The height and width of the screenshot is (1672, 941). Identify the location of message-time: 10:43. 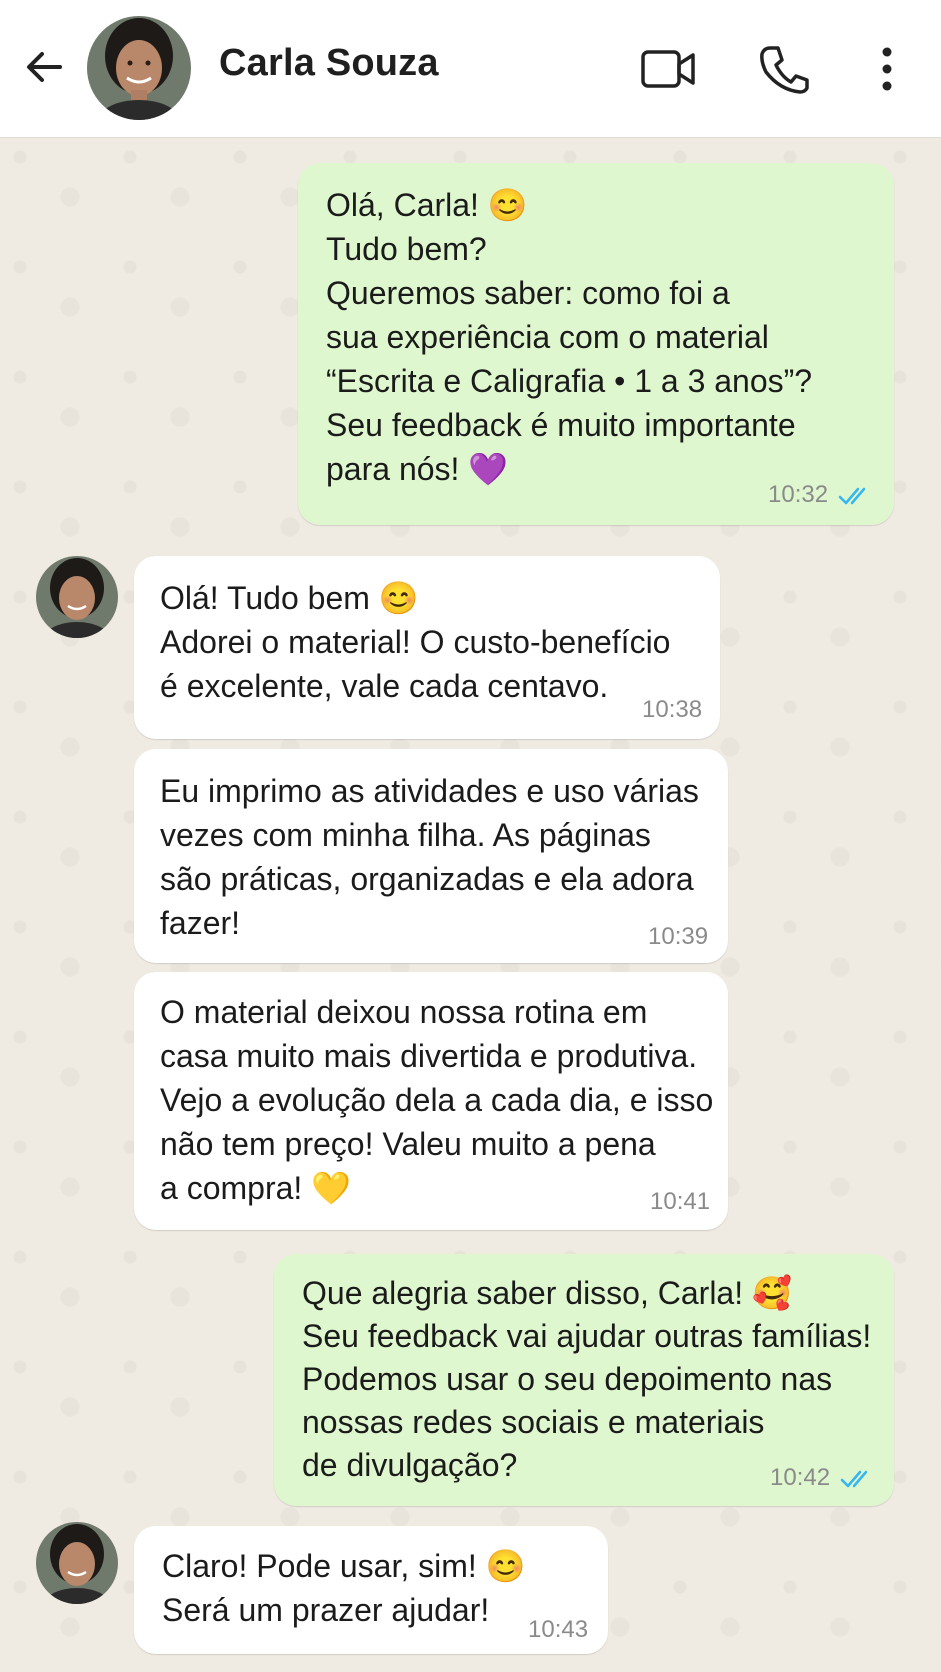
(558, 1629).